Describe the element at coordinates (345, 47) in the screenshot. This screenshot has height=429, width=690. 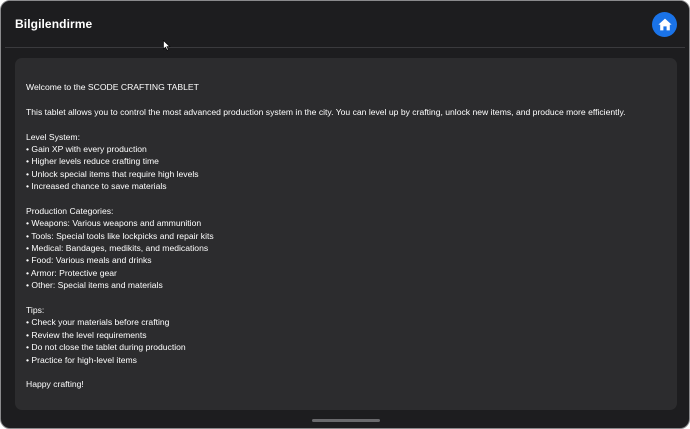
I see `header-divider` at that location.